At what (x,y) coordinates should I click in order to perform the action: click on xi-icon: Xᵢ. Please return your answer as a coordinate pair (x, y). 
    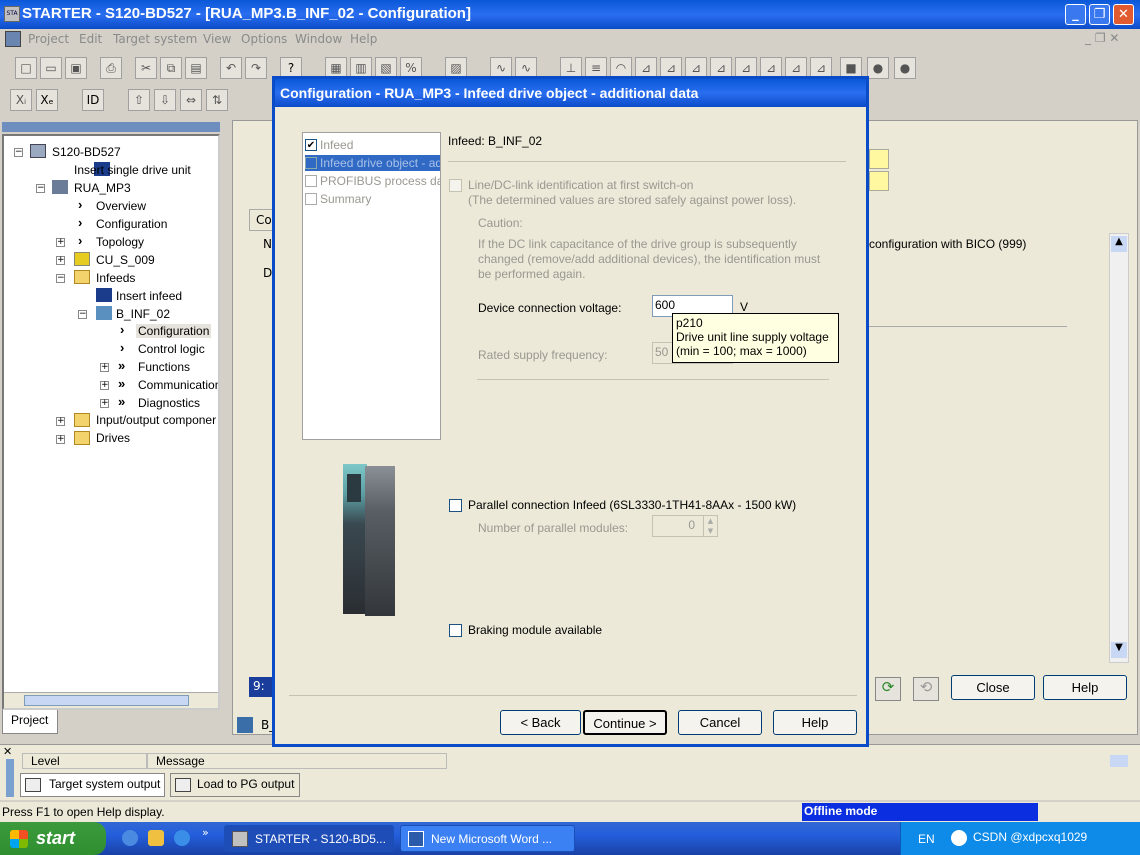
    Looking at the image, I should click on (21, 100).